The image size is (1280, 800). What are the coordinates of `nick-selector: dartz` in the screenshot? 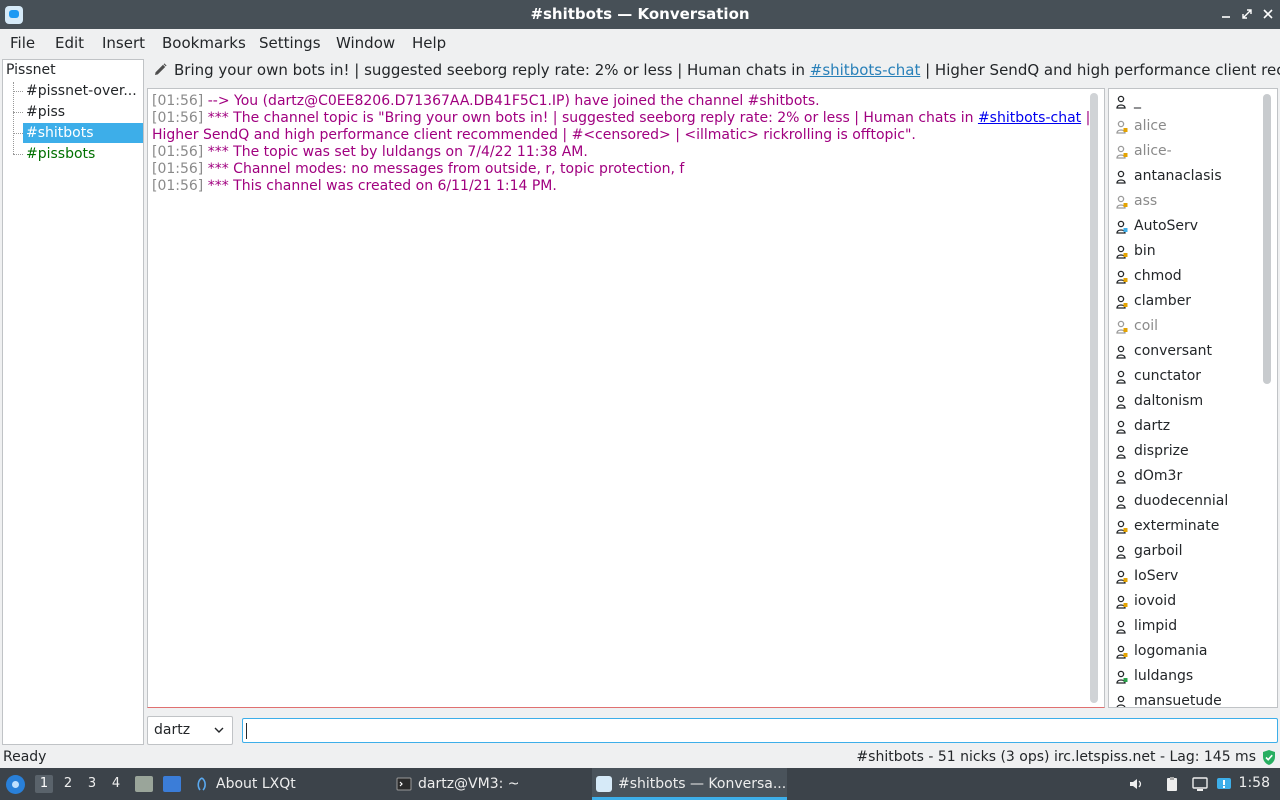 It's located at (190, 730).